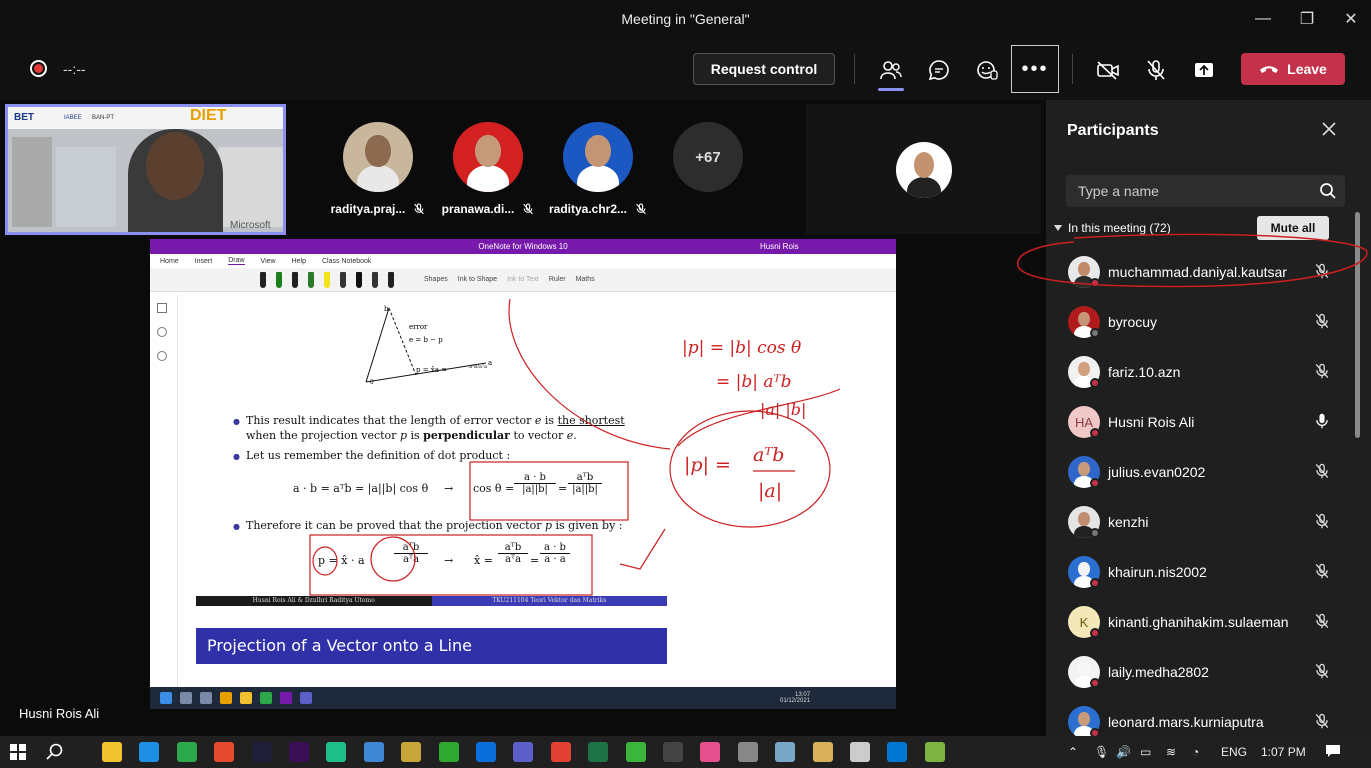 Image resolution: width=1371 pixels, height=768 pixels. Describe the element at coordinates (1101, 752) in the screenshot. I see `microphone-tray-icon: 🎙` at that location.